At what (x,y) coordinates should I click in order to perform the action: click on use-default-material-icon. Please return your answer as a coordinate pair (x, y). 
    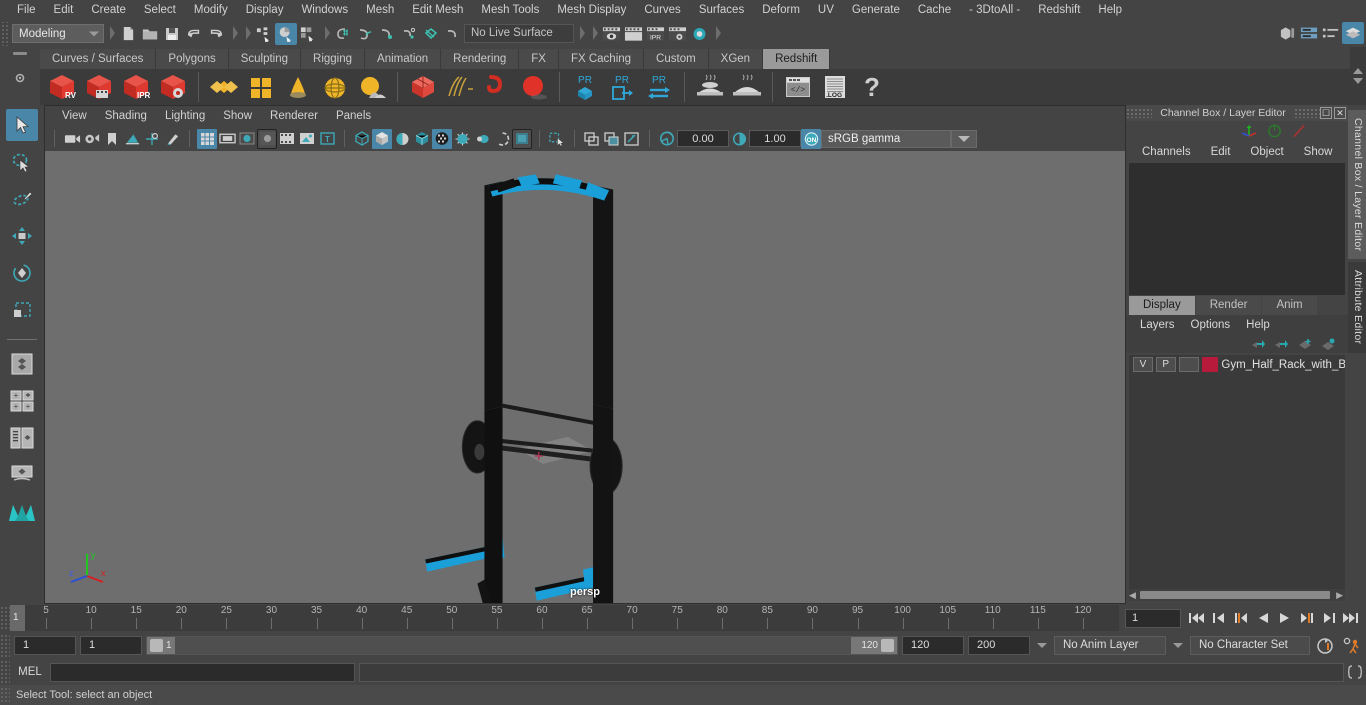
    Looking at the image, I should click on (402, 139).